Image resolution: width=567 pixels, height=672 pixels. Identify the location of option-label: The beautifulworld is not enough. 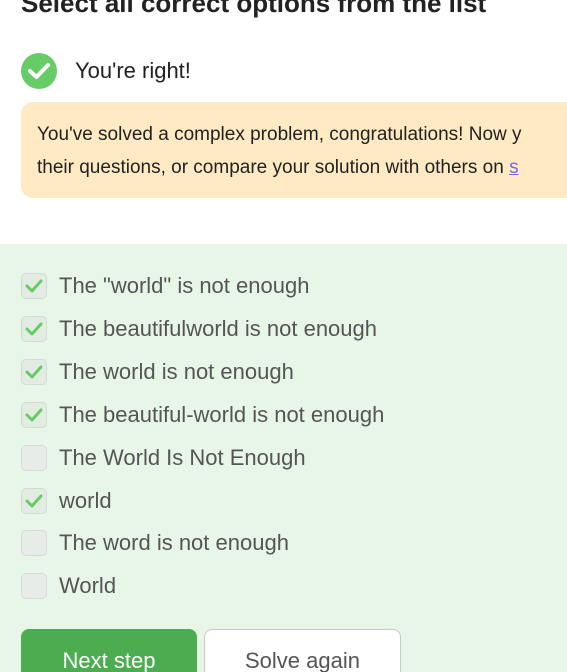
(218, 328).